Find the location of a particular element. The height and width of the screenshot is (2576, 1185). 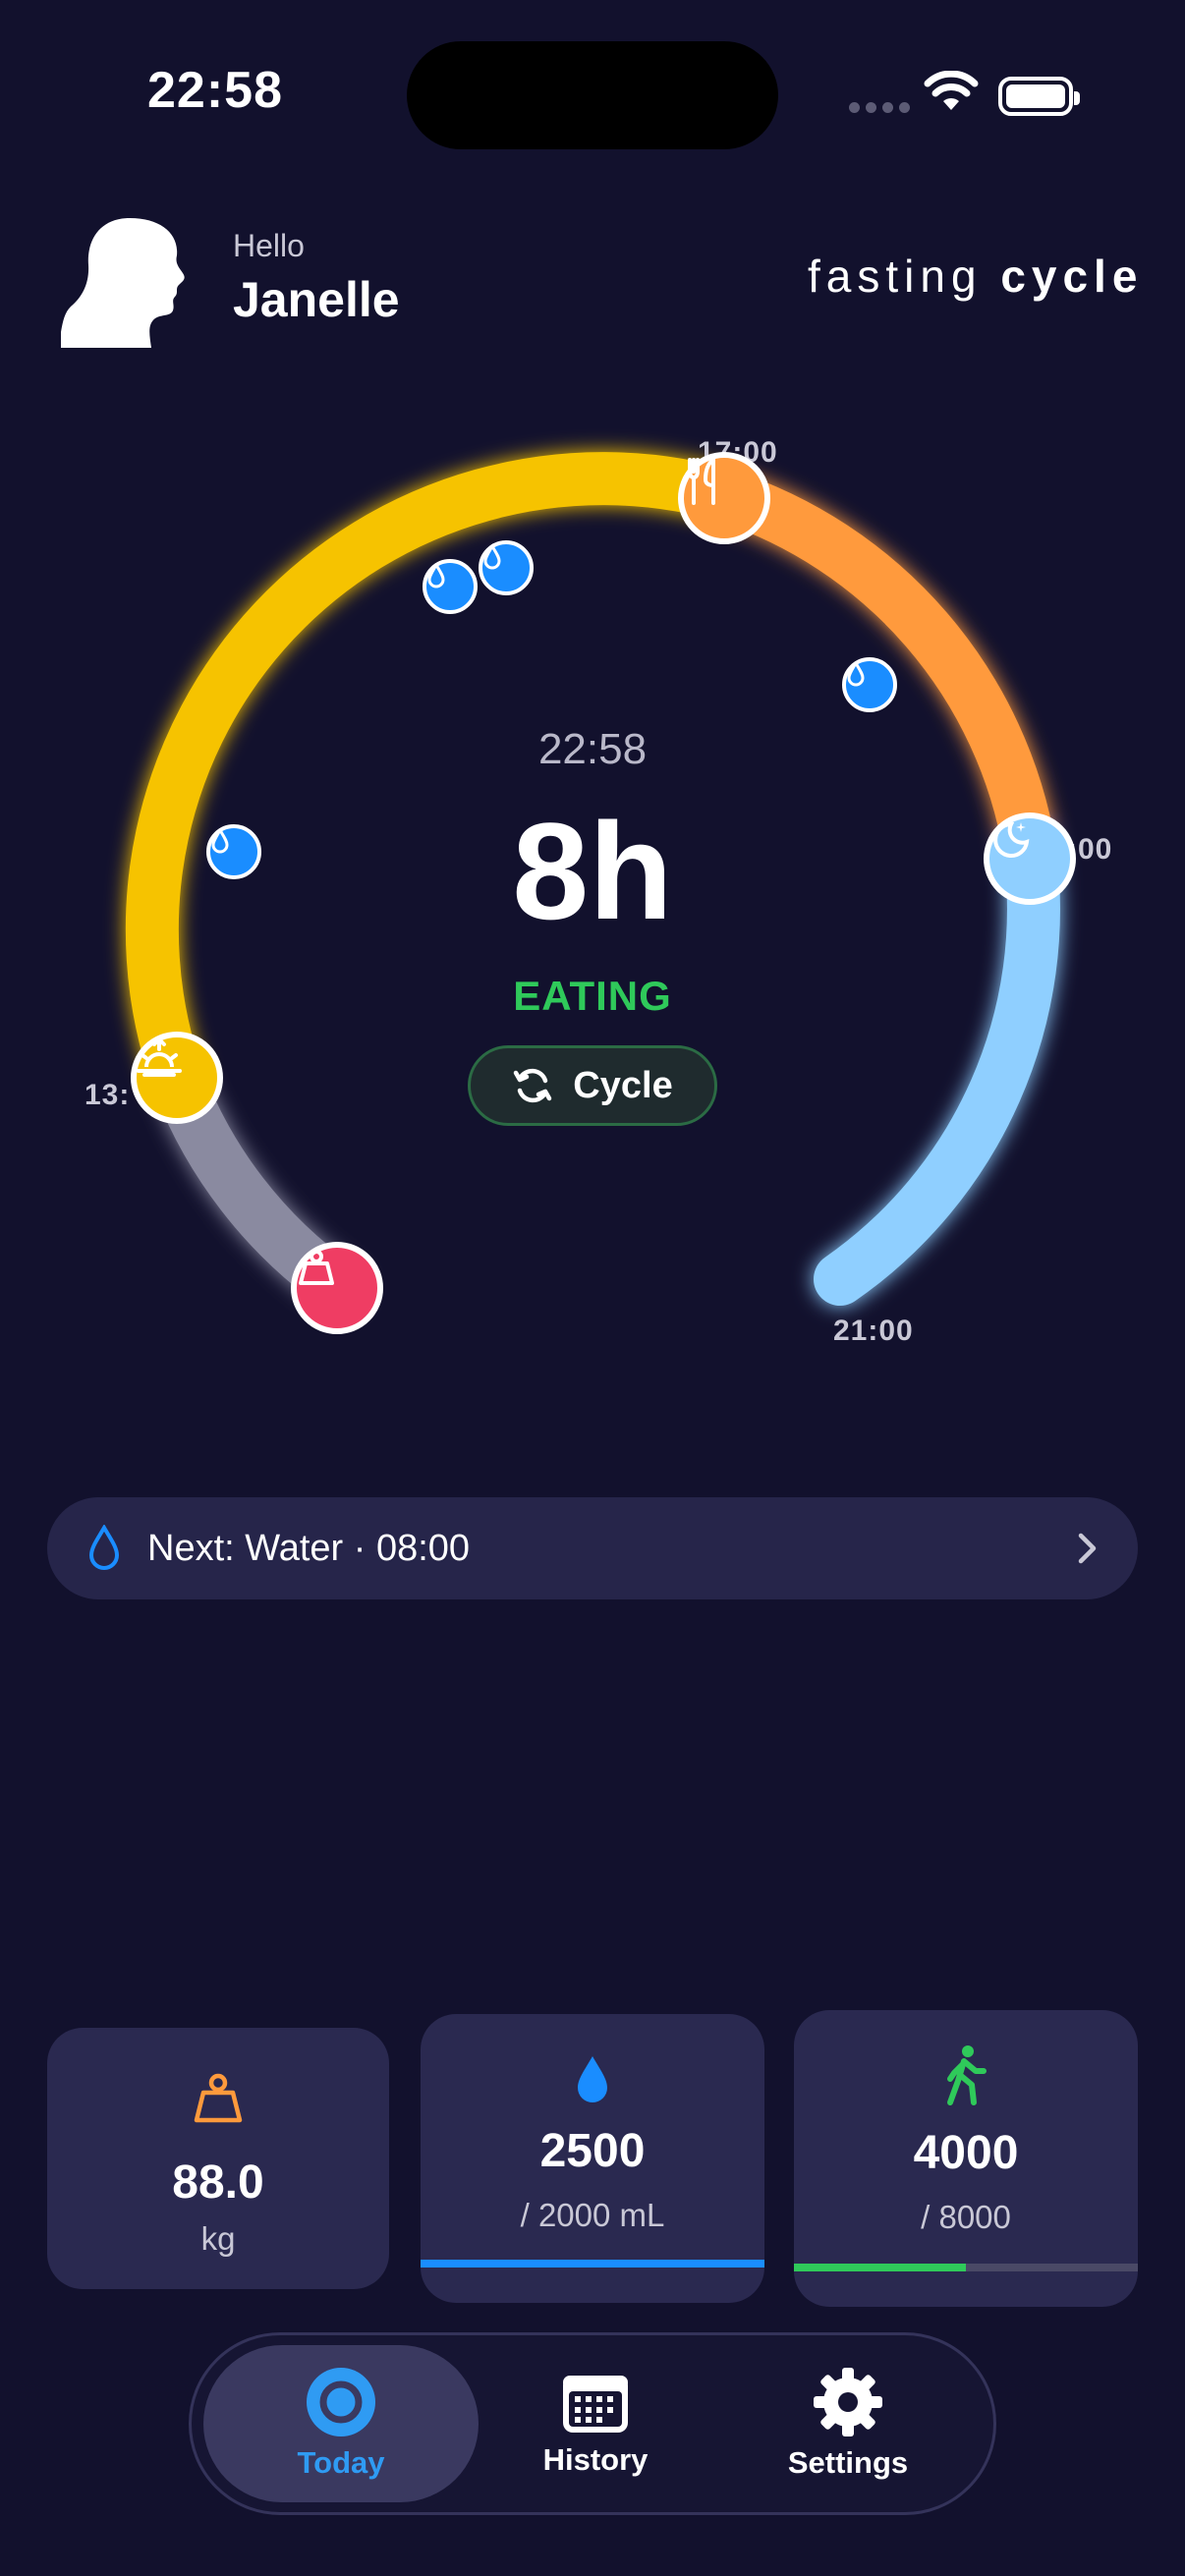

weight-marker is located at coordinates (337, 1288).